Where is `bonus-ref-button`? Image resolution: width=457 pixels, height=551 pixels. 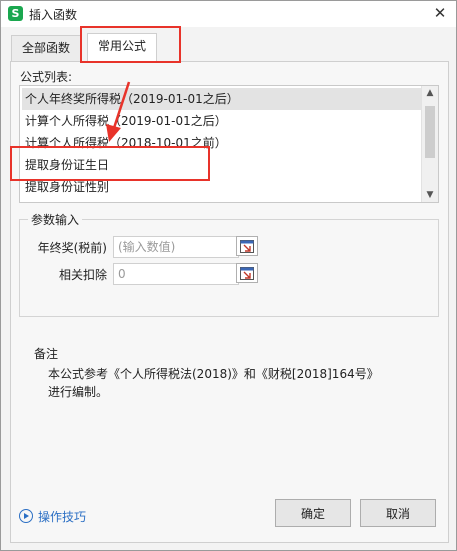 bonus-ref-button is located at coordinates (247, 246).